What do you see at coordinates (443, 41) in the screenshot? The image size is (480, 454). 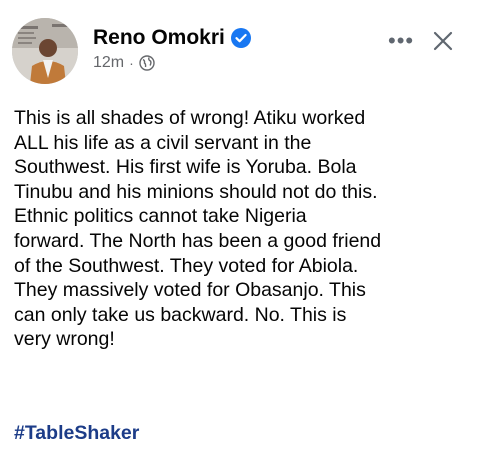 I see `close-icon` at bounding box center [443, 41].